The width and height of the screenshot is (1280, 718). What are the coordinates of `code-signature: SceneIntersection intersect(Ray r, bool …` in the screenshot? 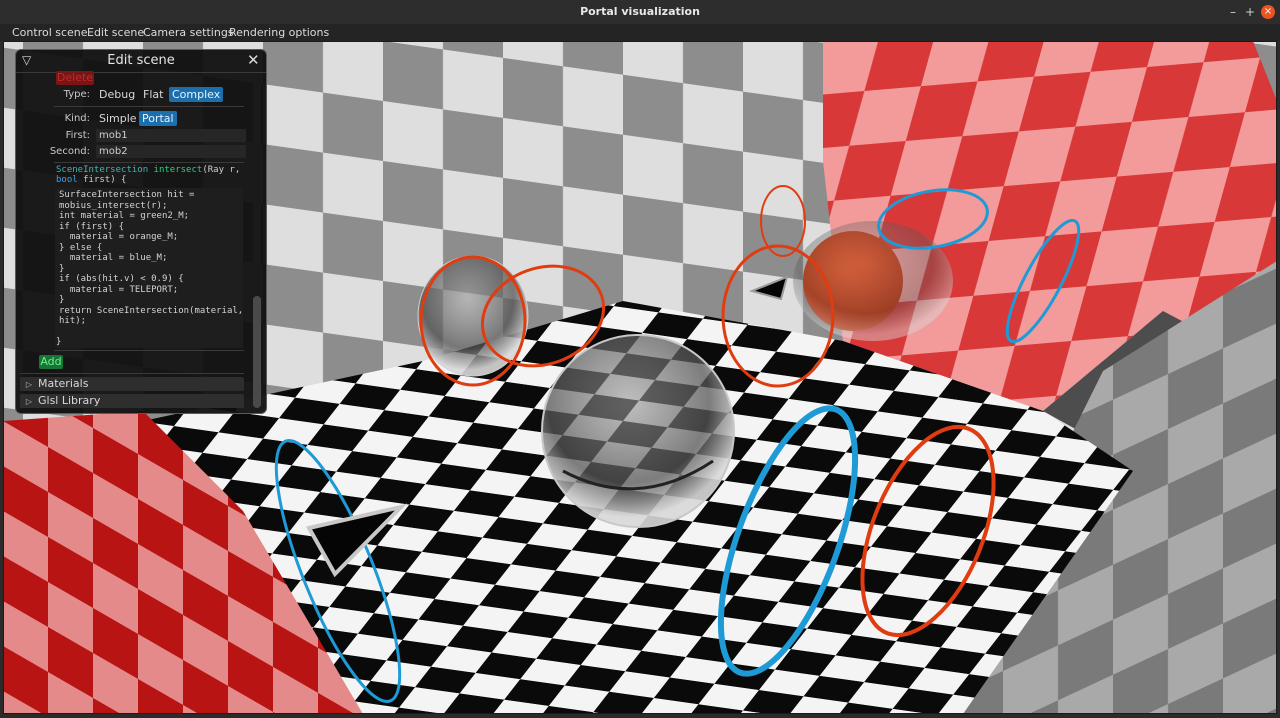 It's located at (151, 175).